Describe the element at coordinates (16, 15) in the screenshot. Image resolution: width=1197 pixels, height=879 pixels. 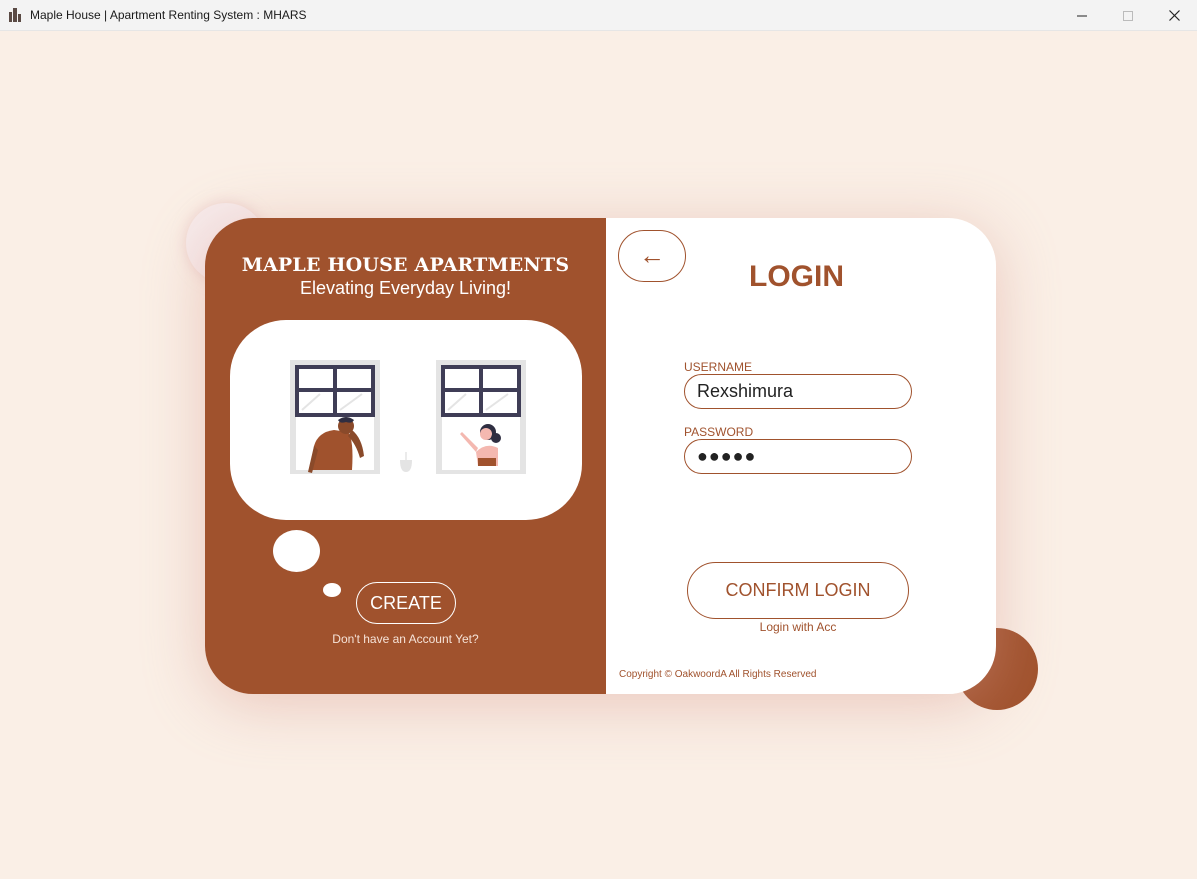
I see `app-building-icon` at that location.